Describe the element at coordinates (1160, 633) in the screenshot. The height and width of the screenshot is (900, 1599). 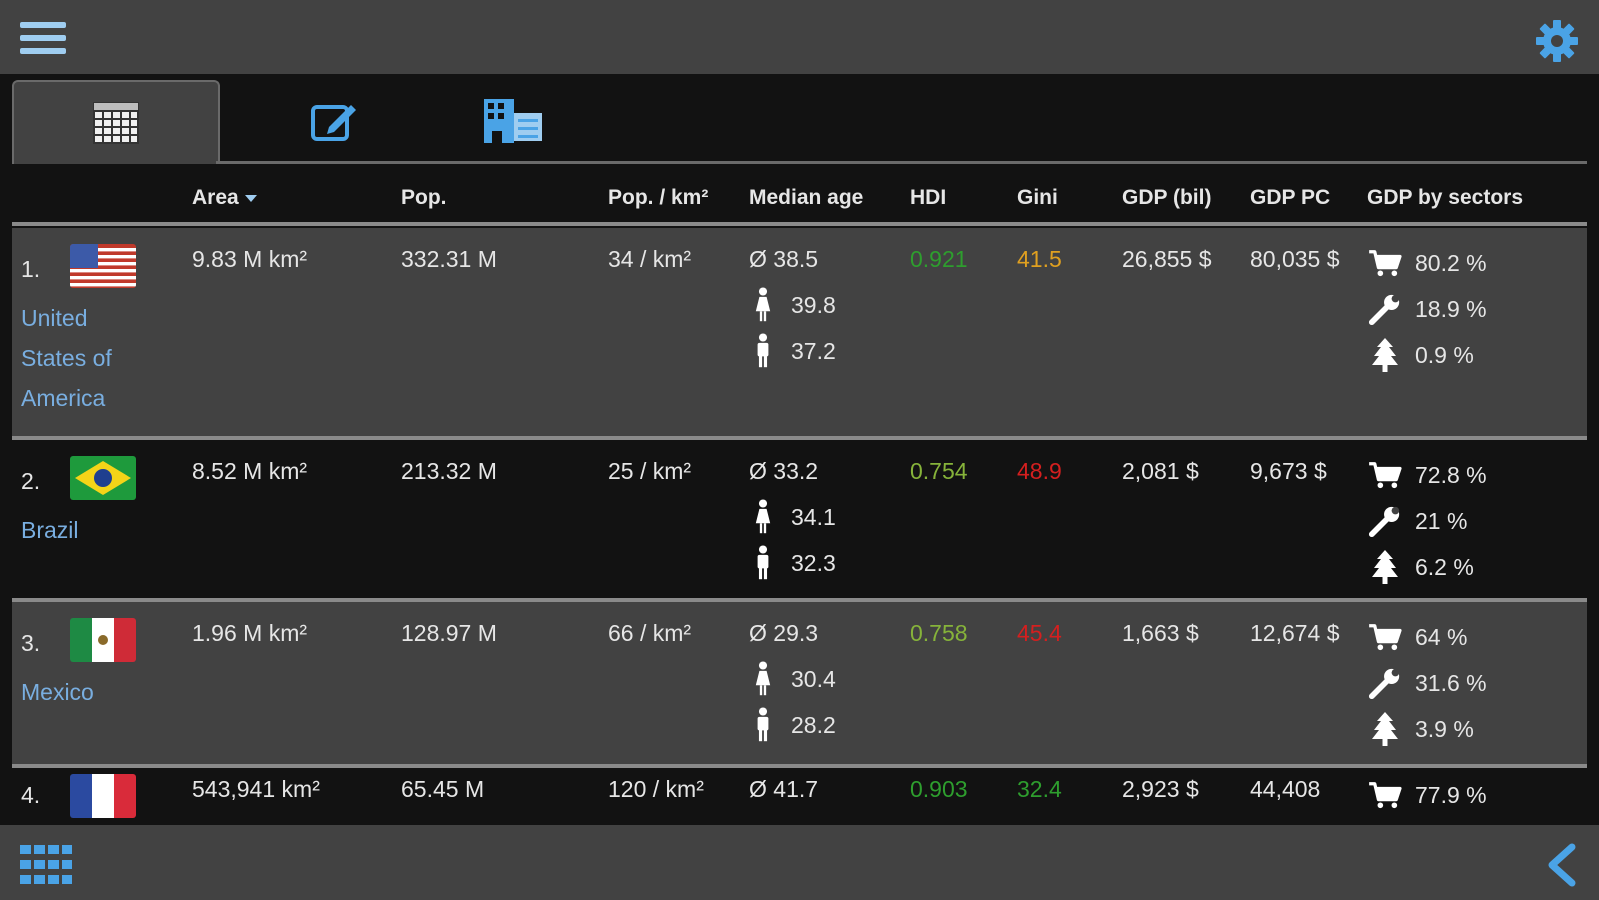
I see `gdp-value: 1,663 $` at that location.